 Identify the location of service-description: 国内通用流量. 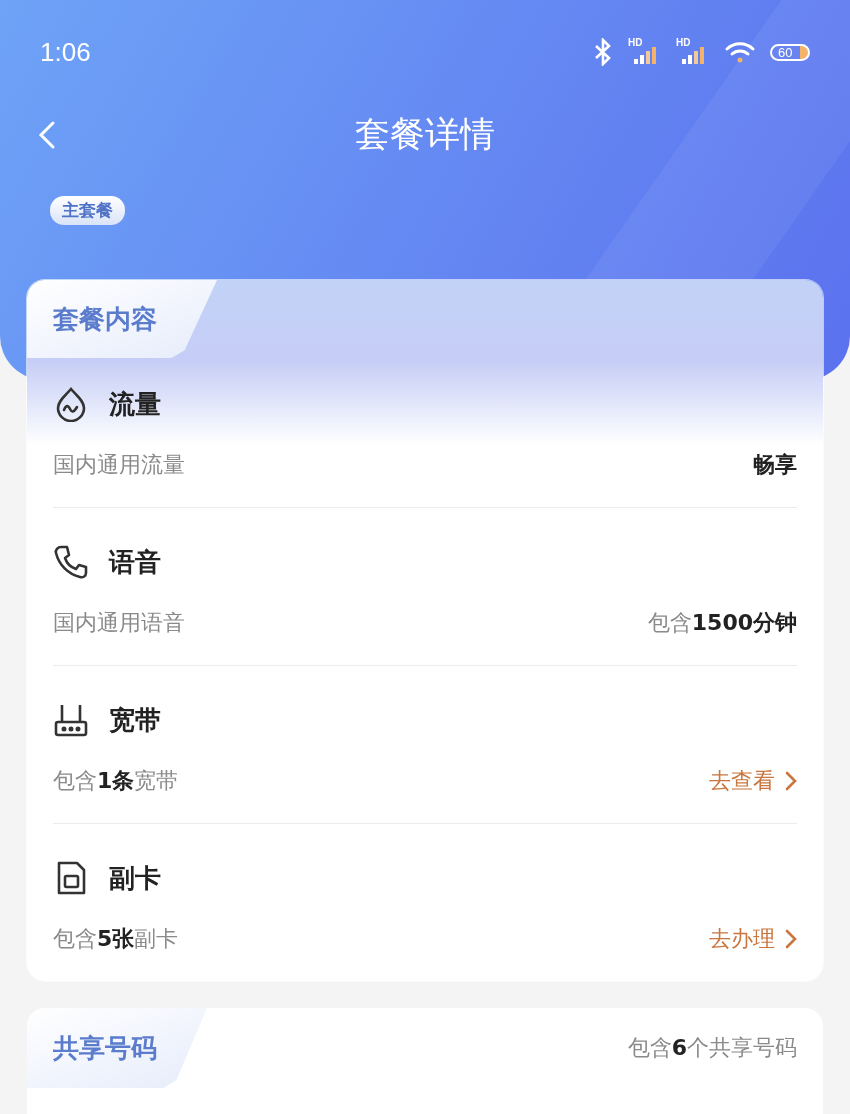
(119, 465).